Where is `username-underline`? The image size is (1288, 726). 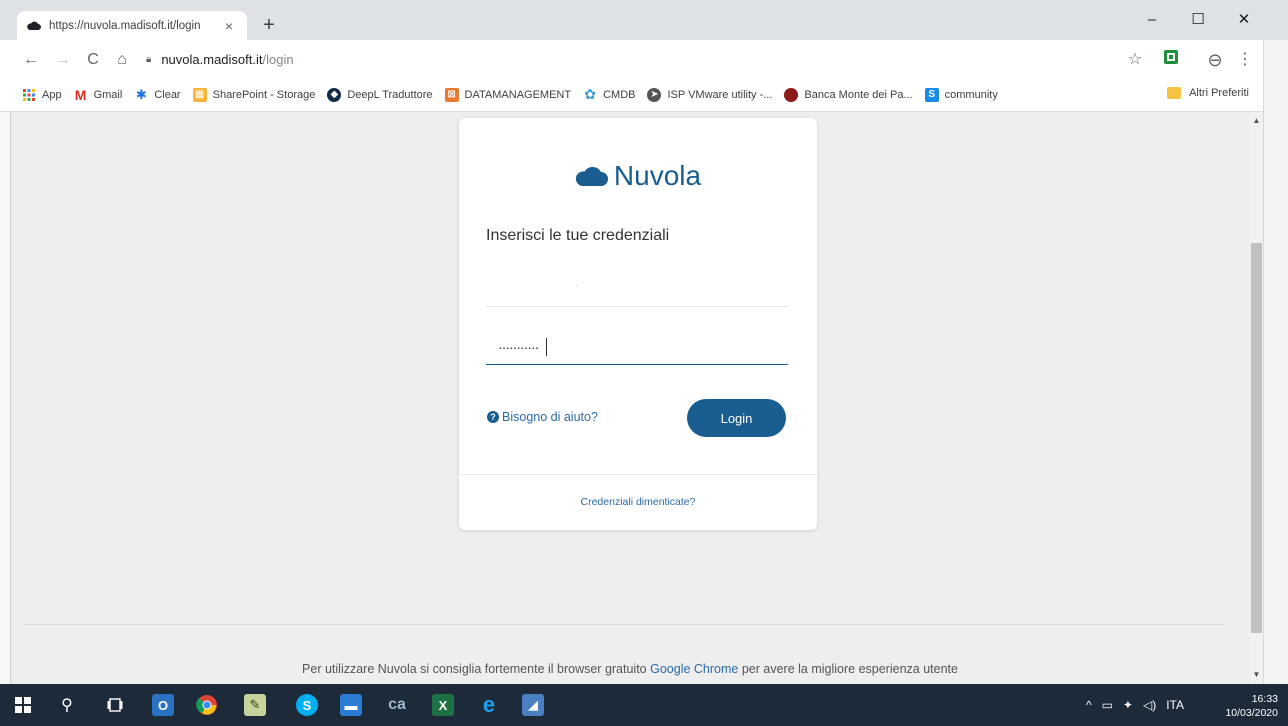 username-underline is located at coordinates (637, 306).